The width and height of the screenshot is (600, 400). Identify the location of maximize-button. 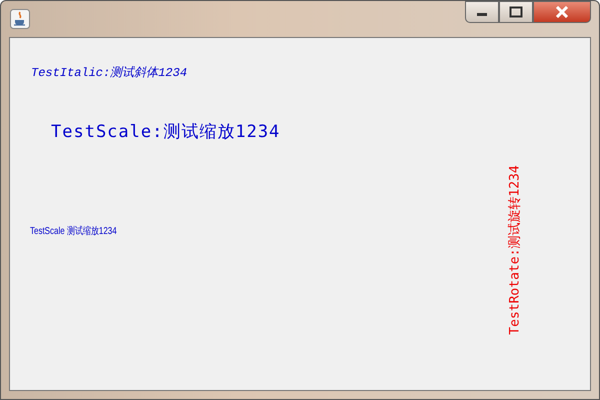
(516, 12).